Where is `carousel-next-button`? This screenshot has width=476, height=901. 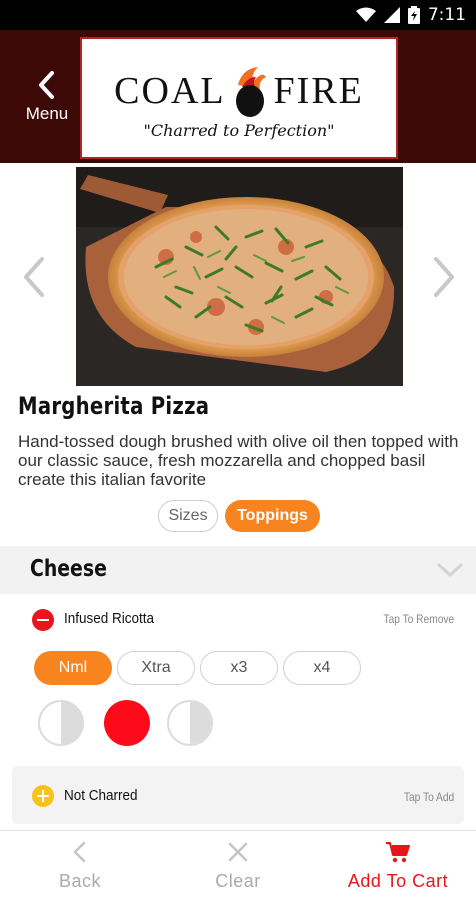
carousel-next-button is located at coordinates (444, 277).